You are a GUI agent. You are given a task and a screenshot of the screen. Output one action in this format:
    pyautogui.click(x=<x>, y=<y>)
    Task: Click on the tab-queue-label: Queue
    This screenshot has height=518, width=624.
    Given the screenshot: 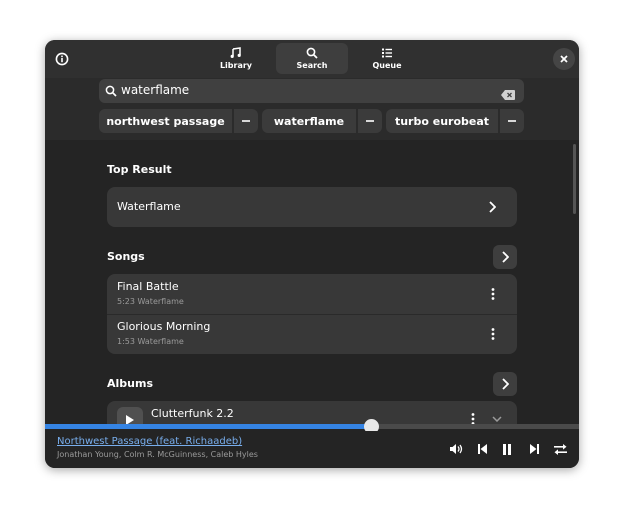 What is the action you would take?
    pyautogui.click(x=387, y=65)
    